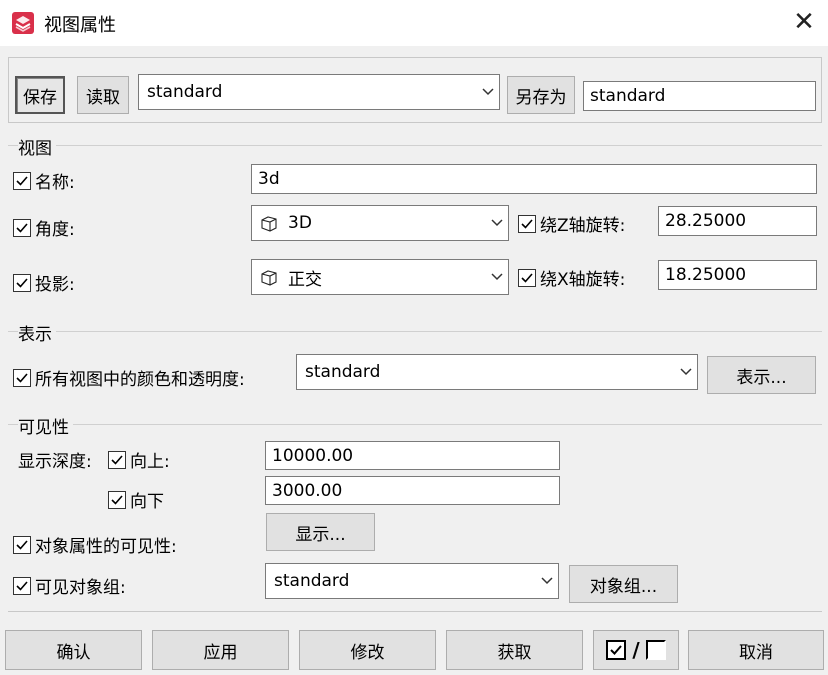 The height and width of the screenshot is (675, 828). Describe the element at coordinates (300, 223) in the screenshot. I see `angle-select-value: 3D` at that location.